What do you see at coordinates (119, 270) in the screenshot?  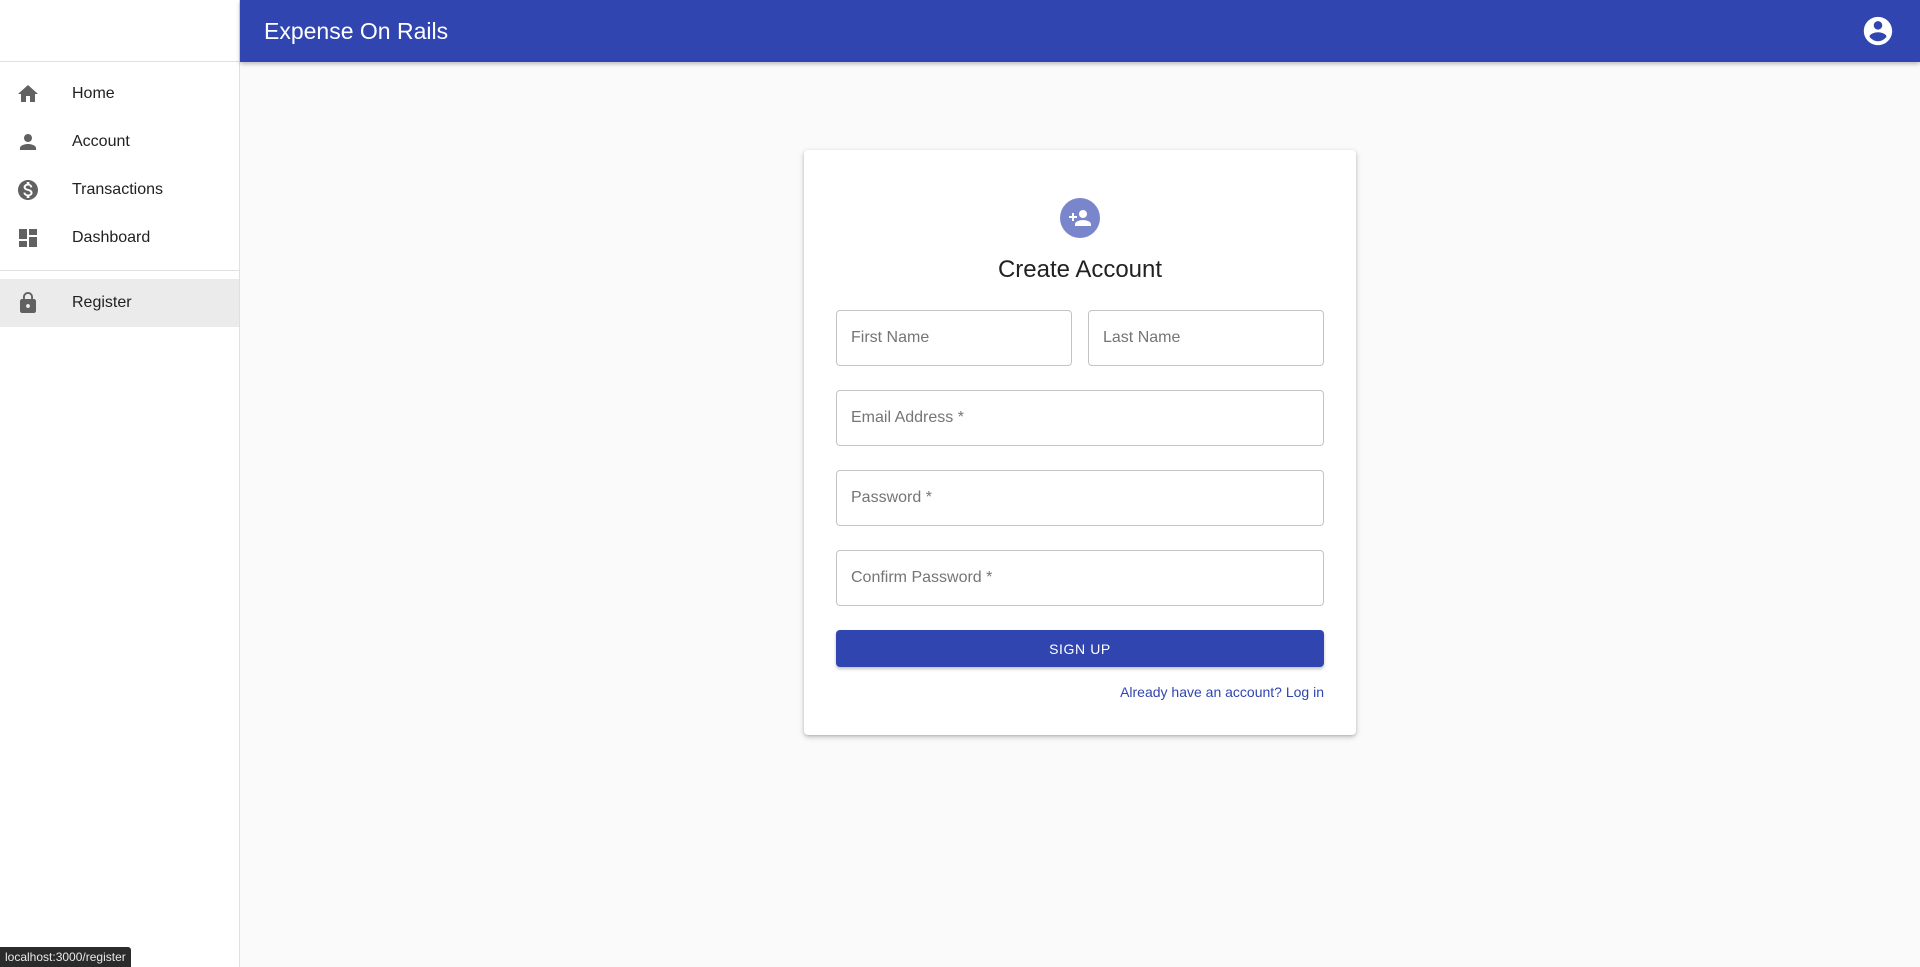 I see `sidebar-divider` at bounding box center [119, 270].